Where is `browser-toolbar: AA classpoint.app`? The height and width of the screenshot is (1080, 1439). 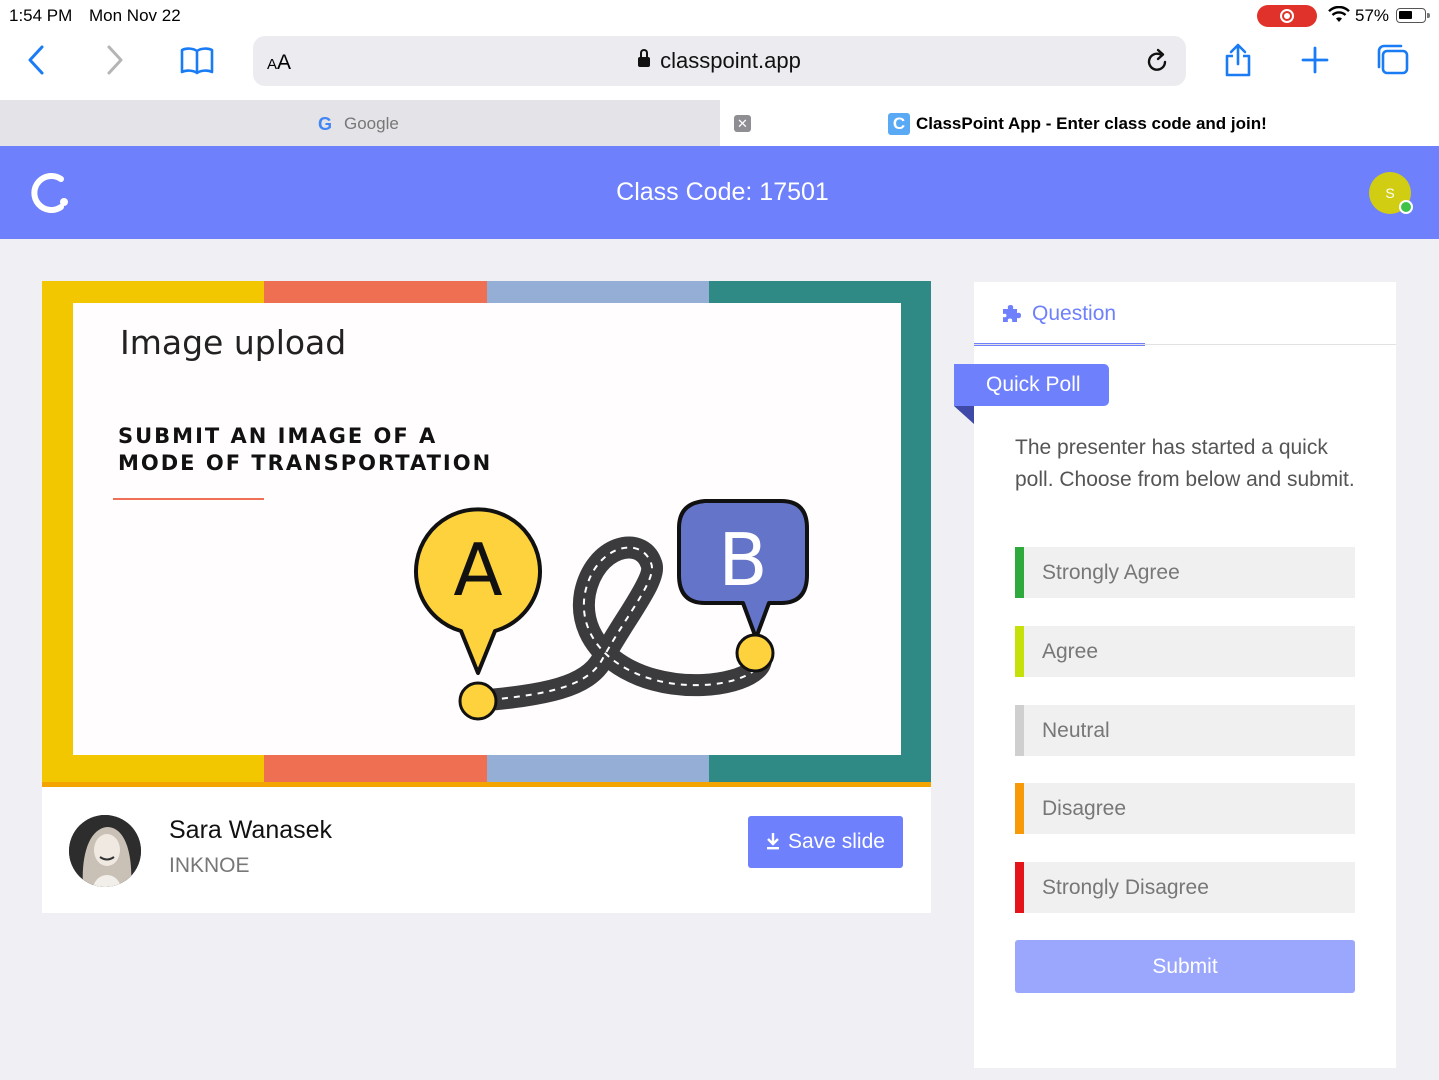 browser-toolbar: AA classpoint.app is located at coordinates (719, 65).